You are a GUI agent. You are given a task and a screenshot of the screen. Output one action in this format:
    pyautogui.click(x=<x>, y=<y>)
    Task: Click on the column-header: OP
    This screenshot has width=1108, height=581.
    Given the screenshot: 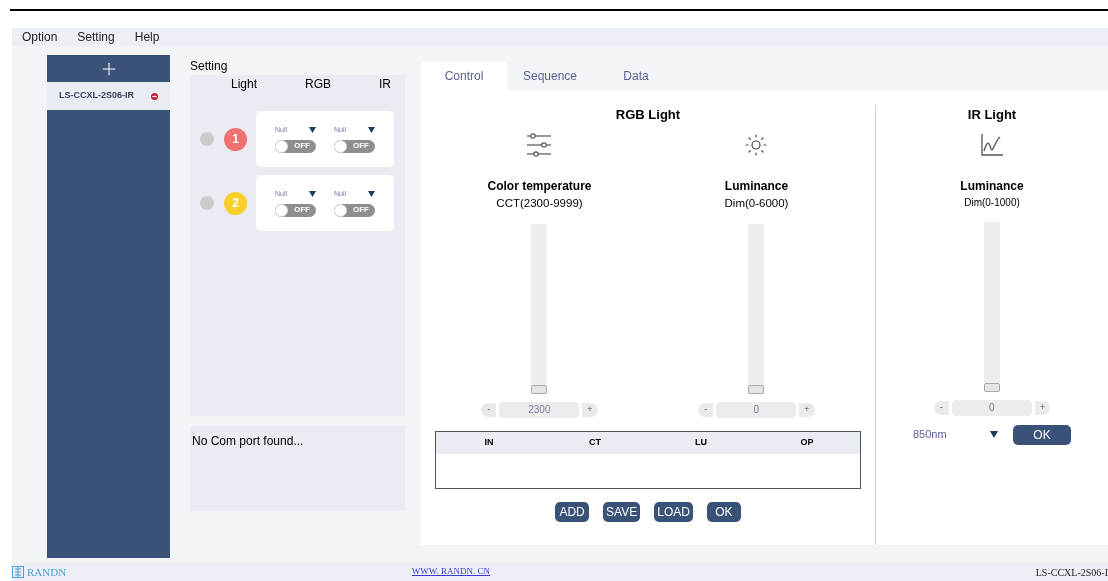 What is the action you would take?
    pyautogui.click(x=807, y=442)
    